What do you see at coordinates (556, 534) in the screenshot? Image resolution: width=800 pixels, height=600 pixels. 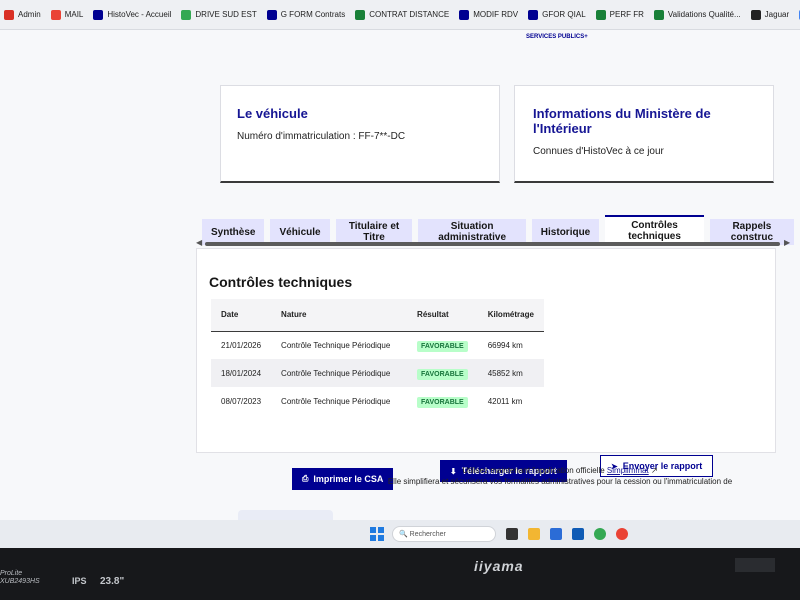 I see `store-icon` at bounding box center [556, 534].